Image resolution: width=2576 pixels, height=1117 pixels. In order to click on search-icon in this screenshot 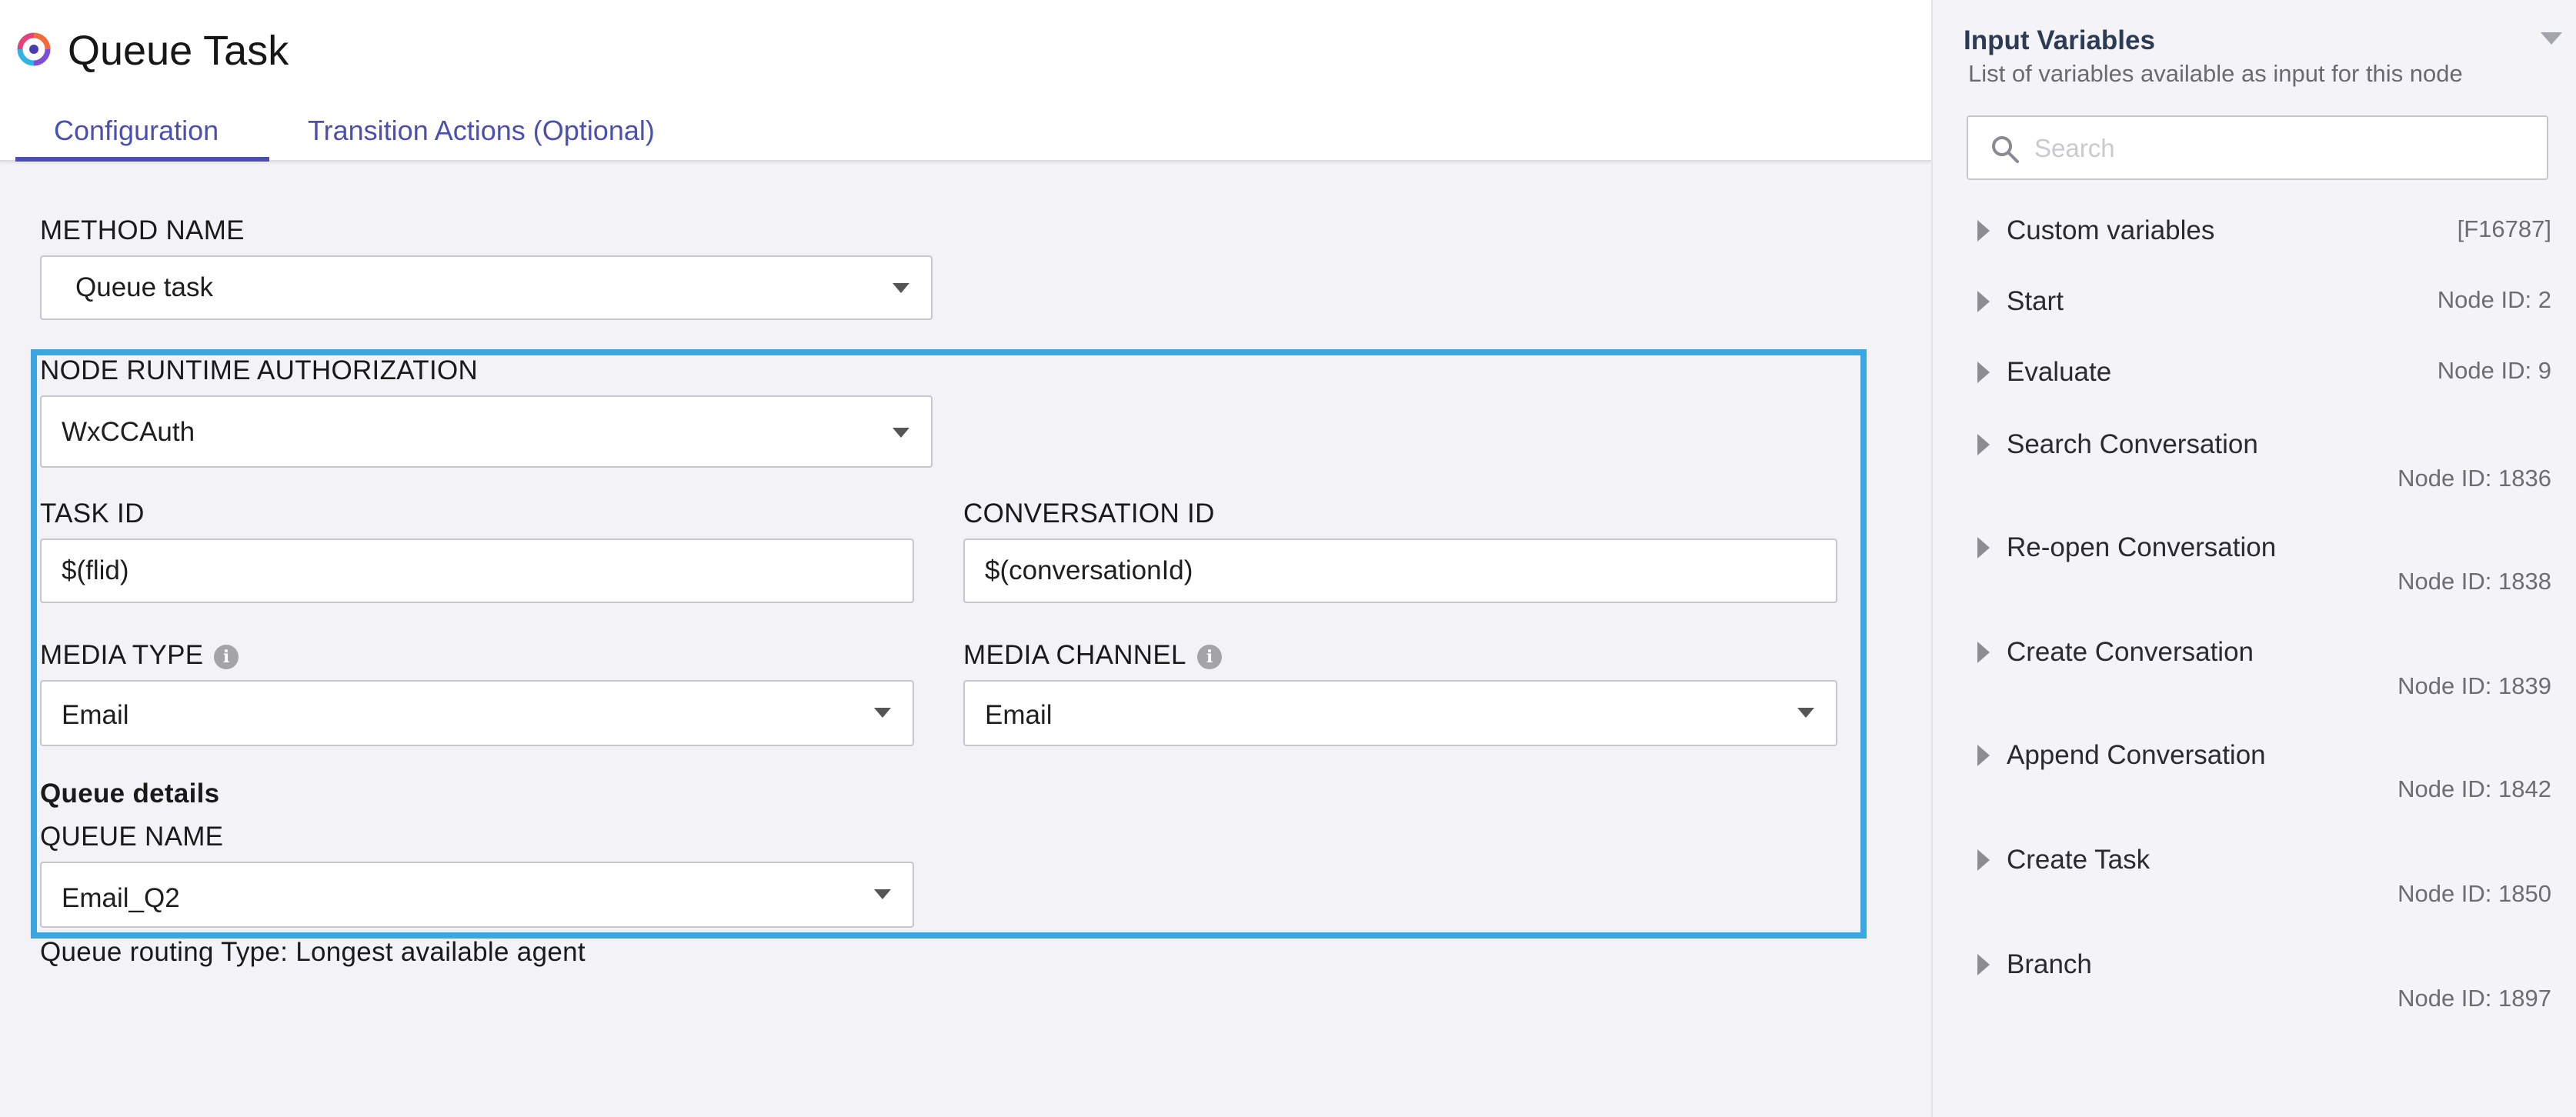, I will do `click(2005, 149)`.